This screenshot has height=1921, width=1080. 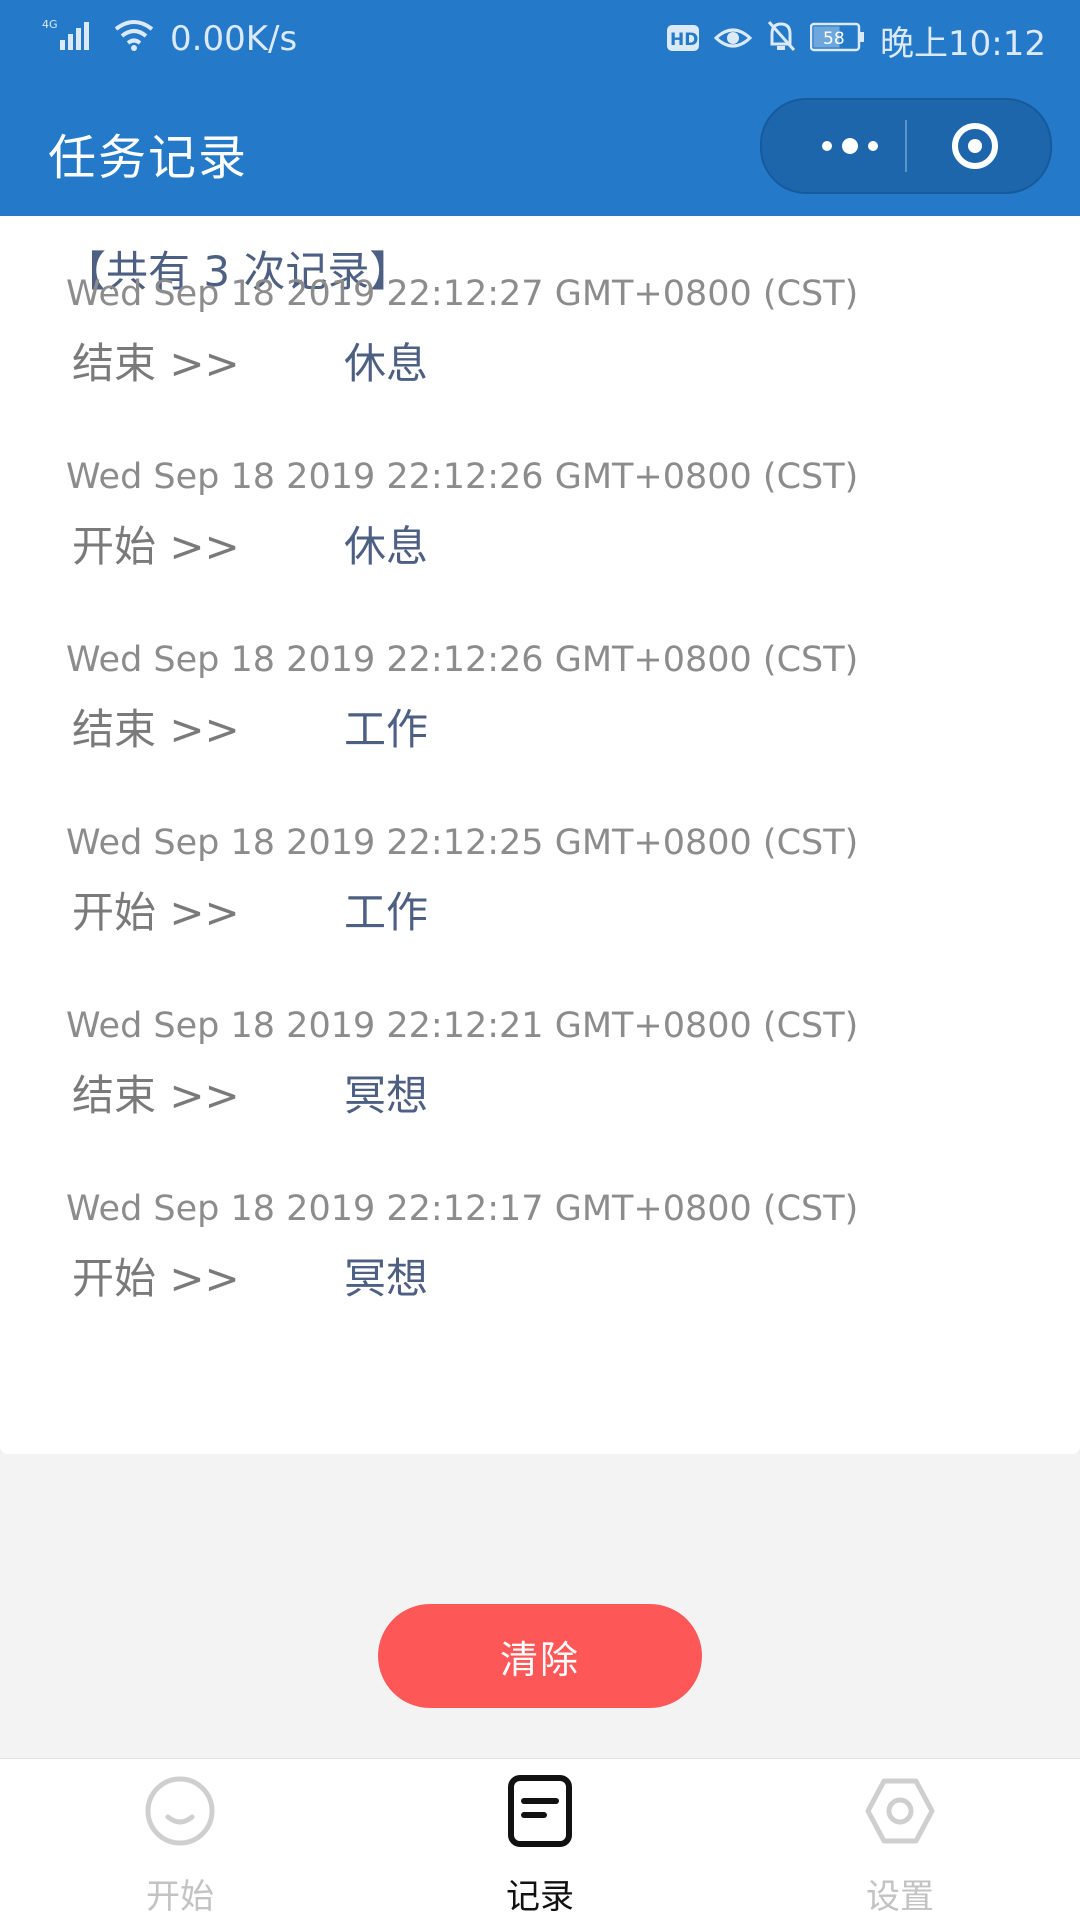 I want to click on page-title: 任务记录, so click(x=148, y=158).